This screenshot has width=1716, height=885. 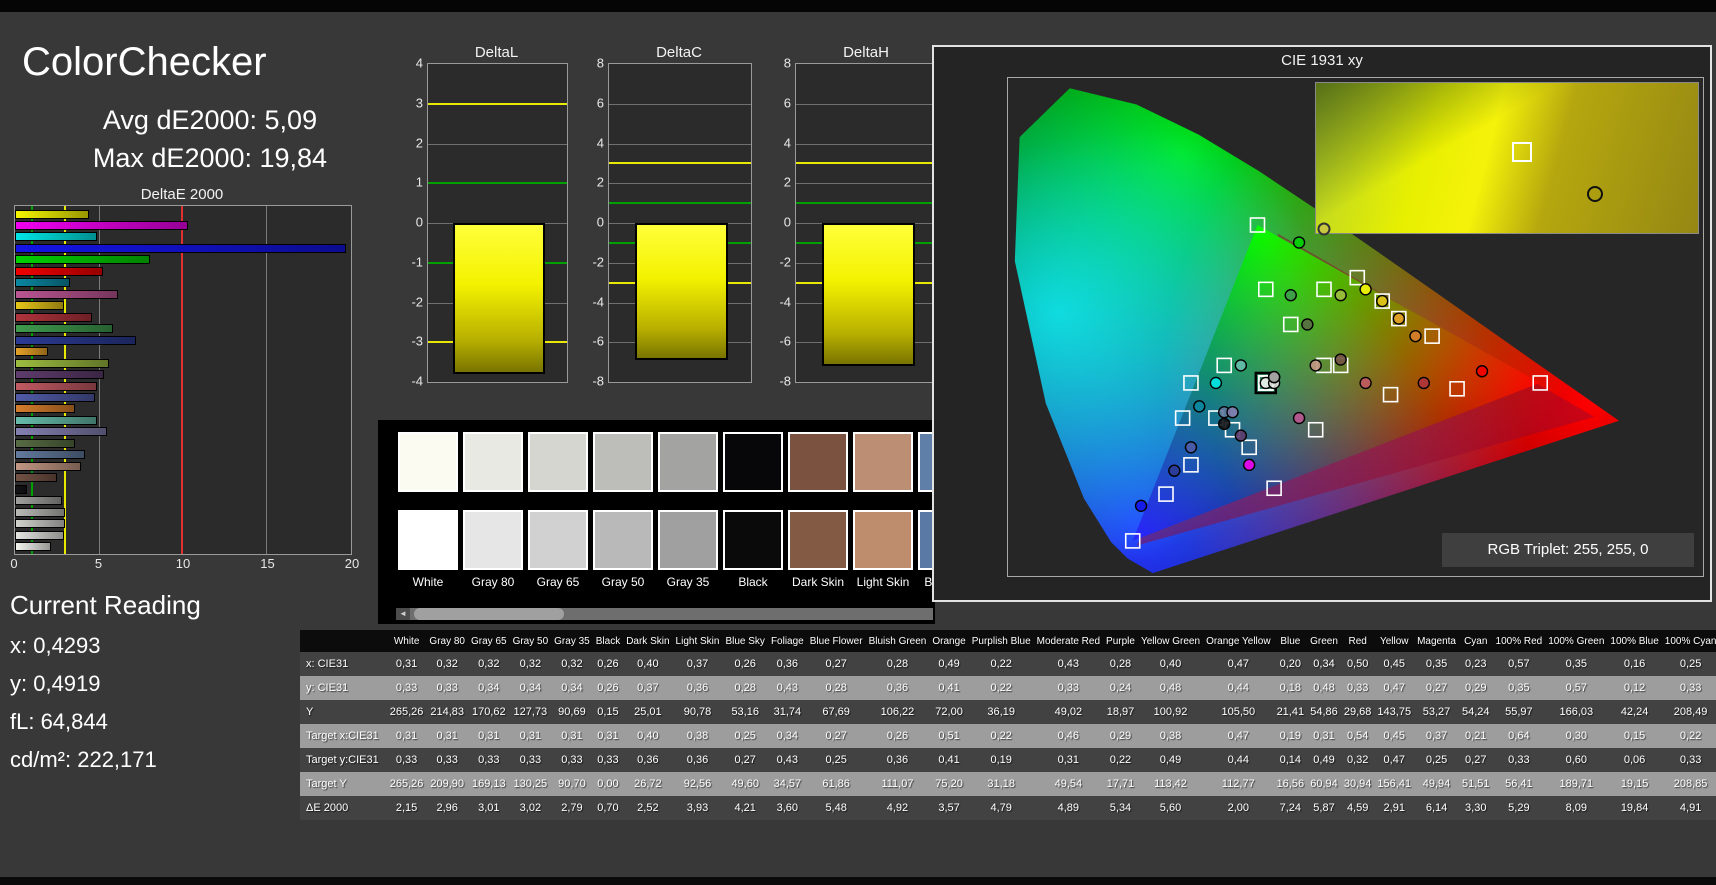 I want to click on table-cell: 166,03, so click(x=1576, y=712).